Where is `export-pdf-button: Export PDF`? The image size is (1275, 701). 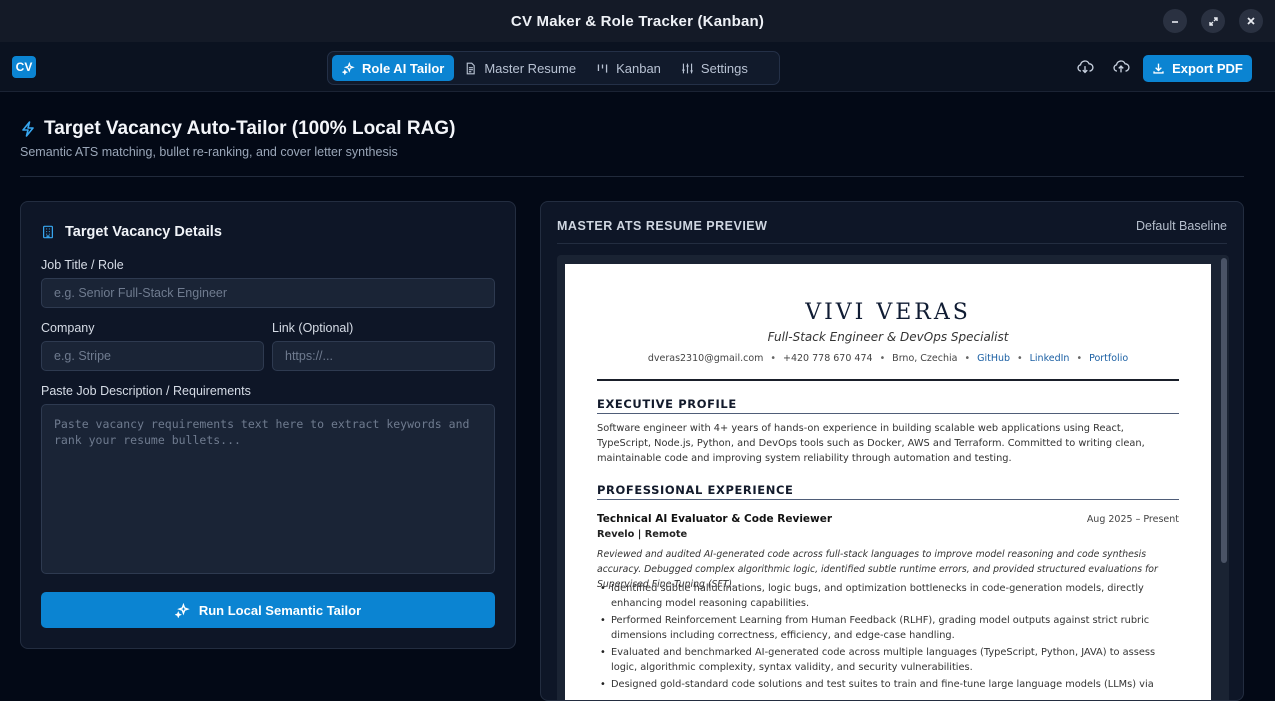 export-pdf-button: Export PDF is located at coordinates (1197, 68).